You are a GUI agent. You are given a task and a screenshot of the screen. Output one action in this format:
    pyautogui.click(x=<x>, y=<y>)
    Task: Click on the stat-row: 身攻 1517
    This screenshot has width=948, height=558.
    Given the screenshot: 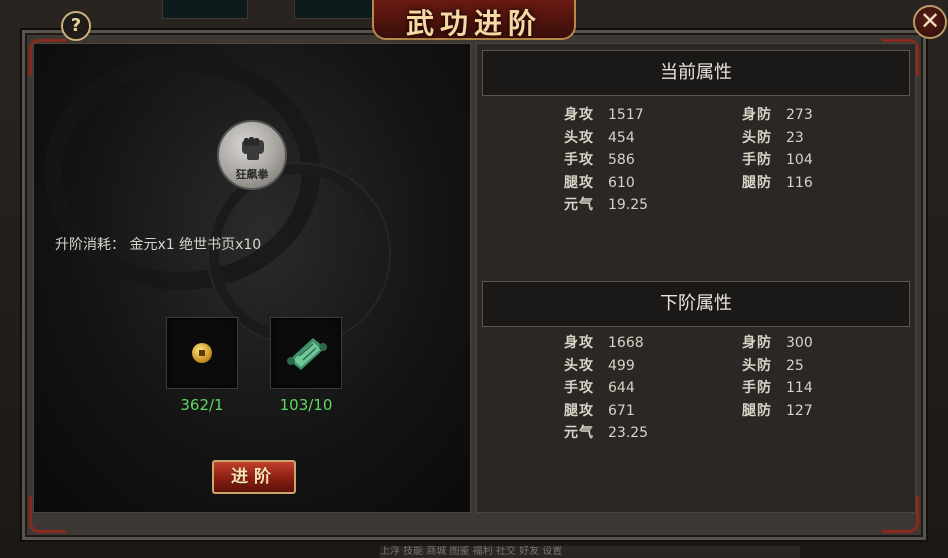 What is the action you would take?
    pyautogui.click(x=604, y=115)
    